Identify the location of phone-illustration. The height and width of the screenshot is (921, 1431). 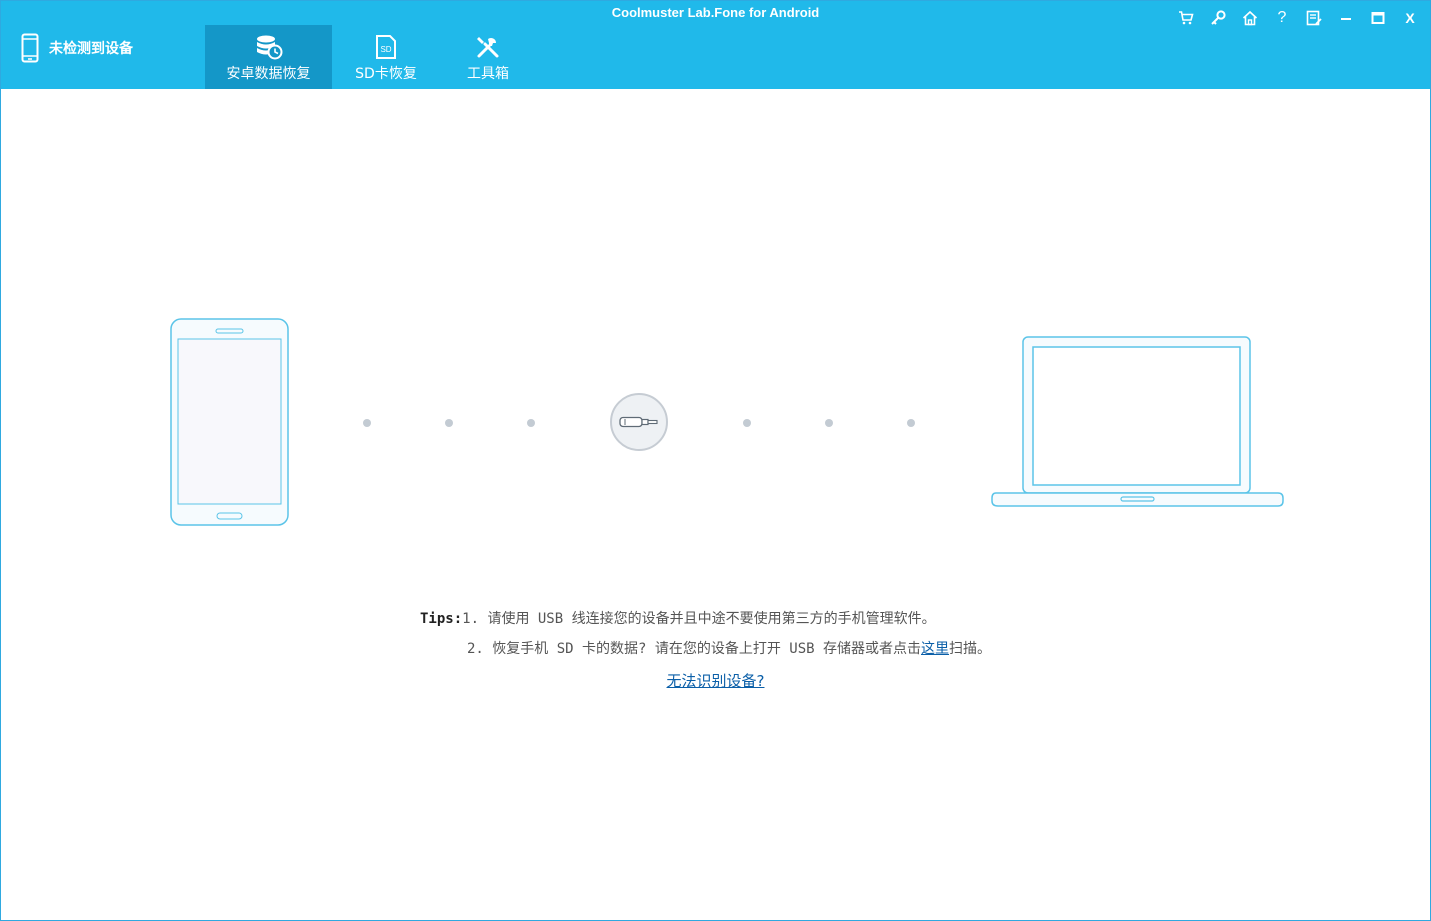
(229, 422).